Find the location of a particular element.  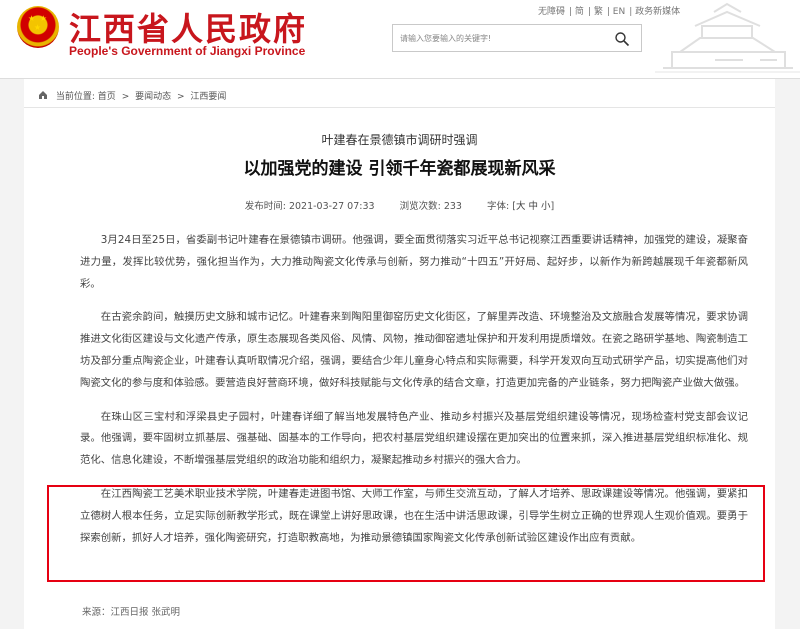

publish-time-value: 2021-03-27 07:33 is located at coordinates (331, 206).